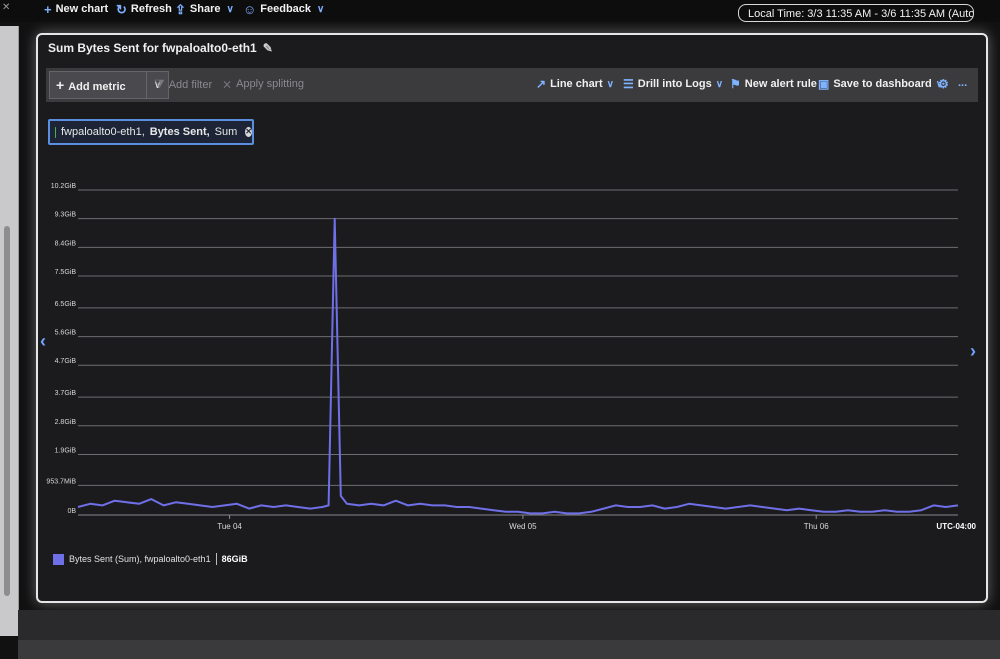 Image resolution: width=1000 pixels, height=659 pixels. I want to click on resource-icon, so click(55, 132).